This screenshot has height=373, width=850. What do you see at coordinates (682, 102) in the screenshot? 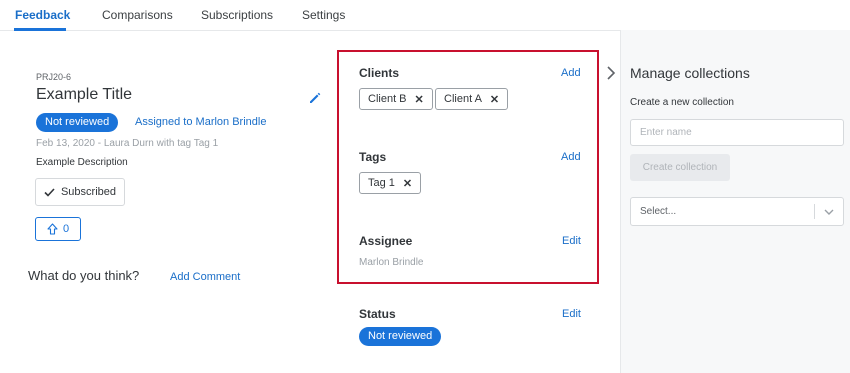
I see `create-collection-label: Create a new collection` at bounding box center [682, 102].